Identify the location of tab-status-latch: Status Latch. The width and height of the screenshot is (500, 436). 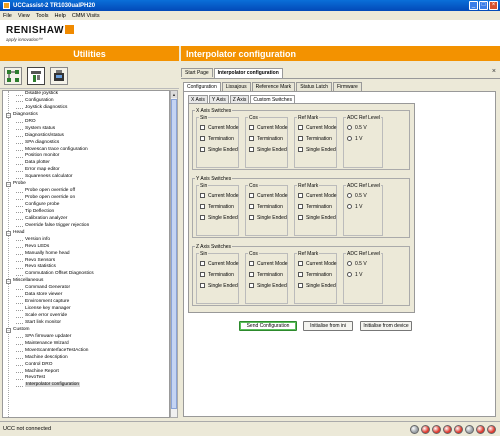
(314, 86).